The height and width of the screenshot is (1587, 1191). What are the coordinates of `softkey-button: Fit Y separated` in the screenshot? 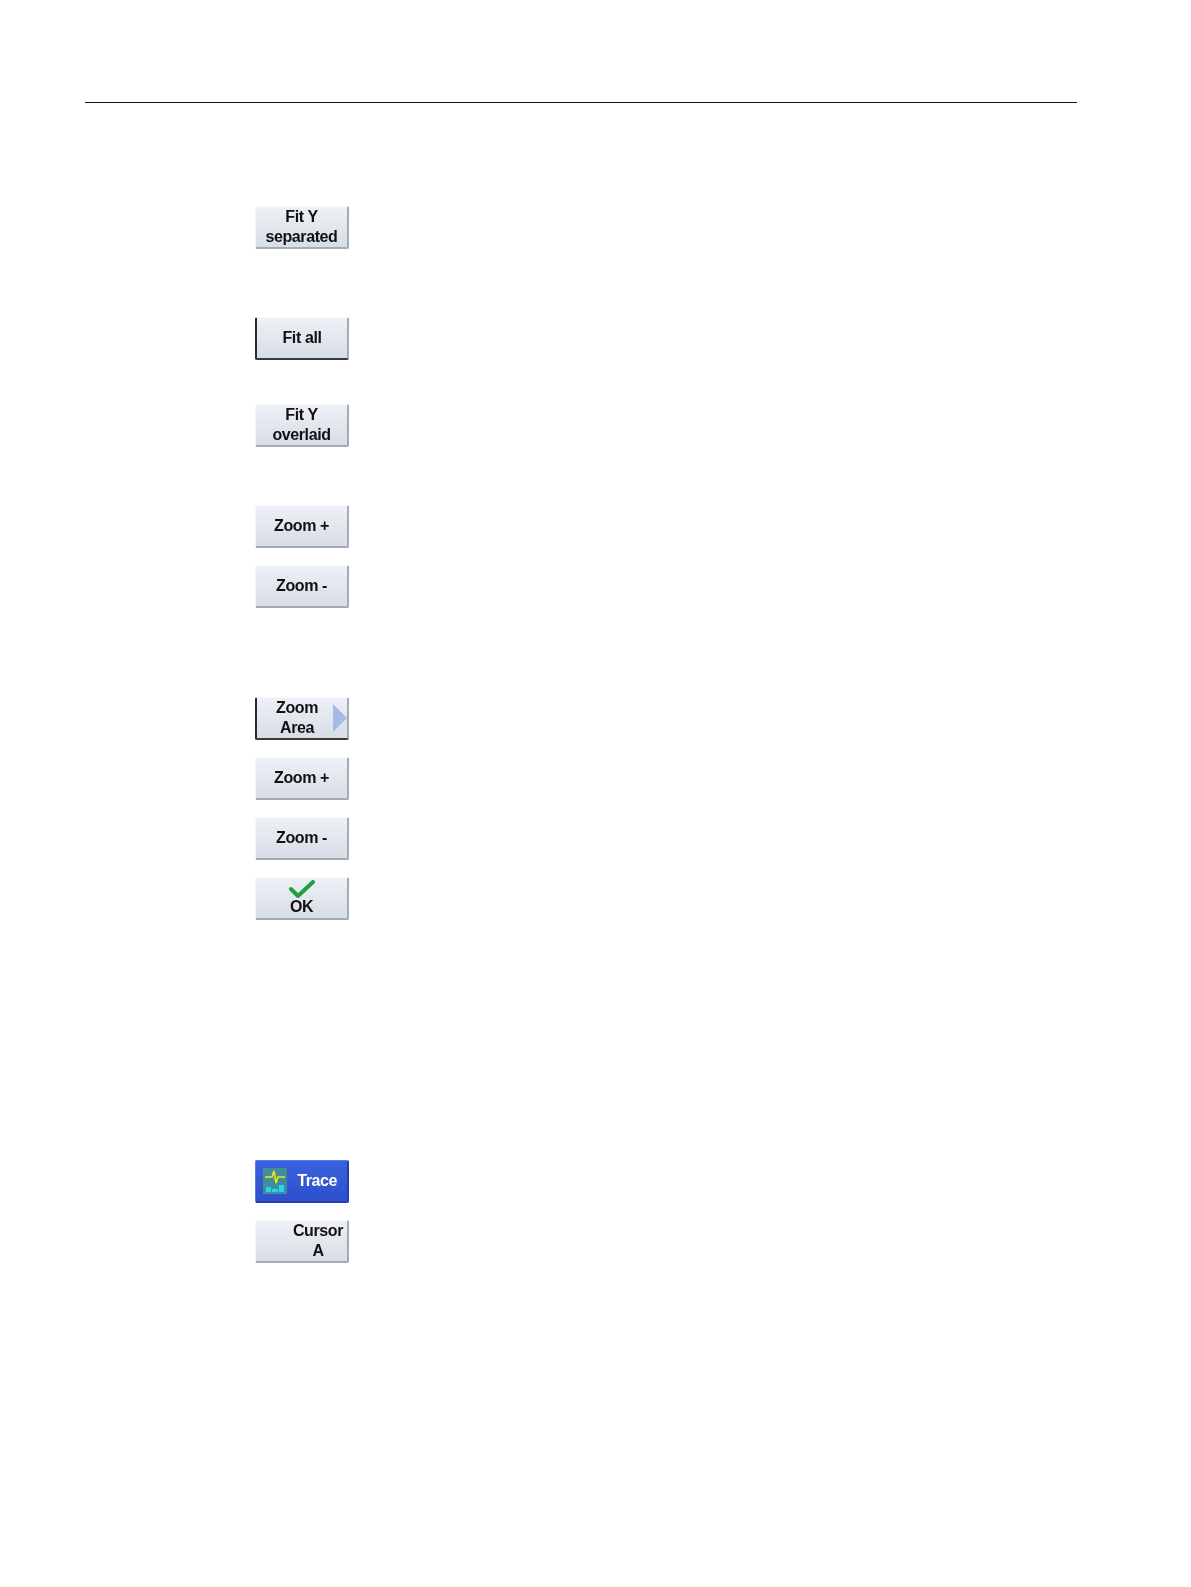 It's located at (302, 227).